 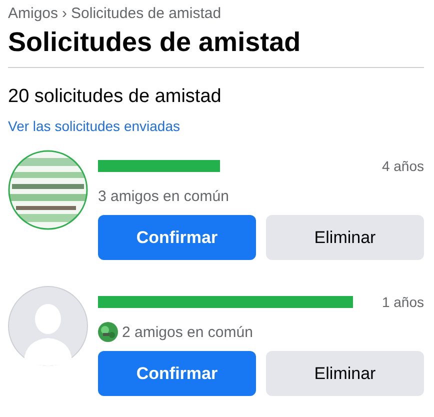 I want to click on request-time: 1 años, so click(x=403, y=302).